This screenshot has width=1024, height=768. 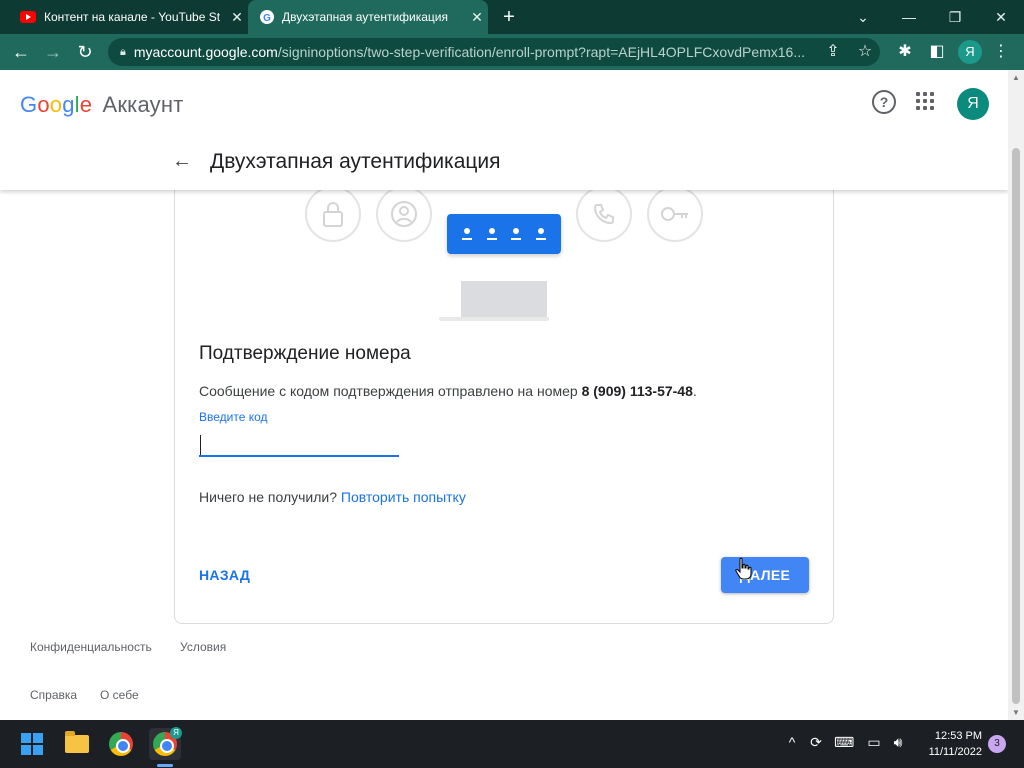 What do you see at coordinates (898, 742) in the screenshot?
I see `volume-icon: 🔊︎` at bounding box center [898, 742].